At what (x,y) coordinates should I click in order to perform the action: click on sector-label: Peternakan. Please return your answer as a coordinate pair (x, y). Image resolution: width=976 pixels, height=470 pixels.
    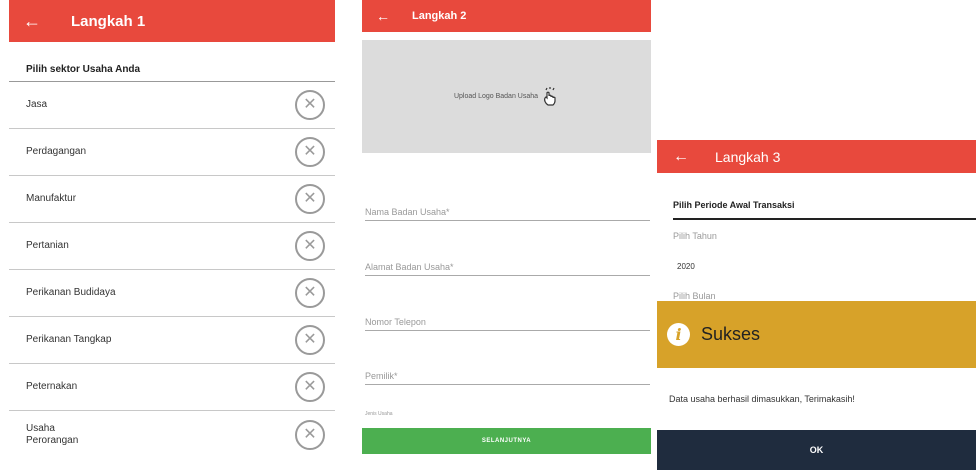
    Looking at the image, I should click on (52, 386).